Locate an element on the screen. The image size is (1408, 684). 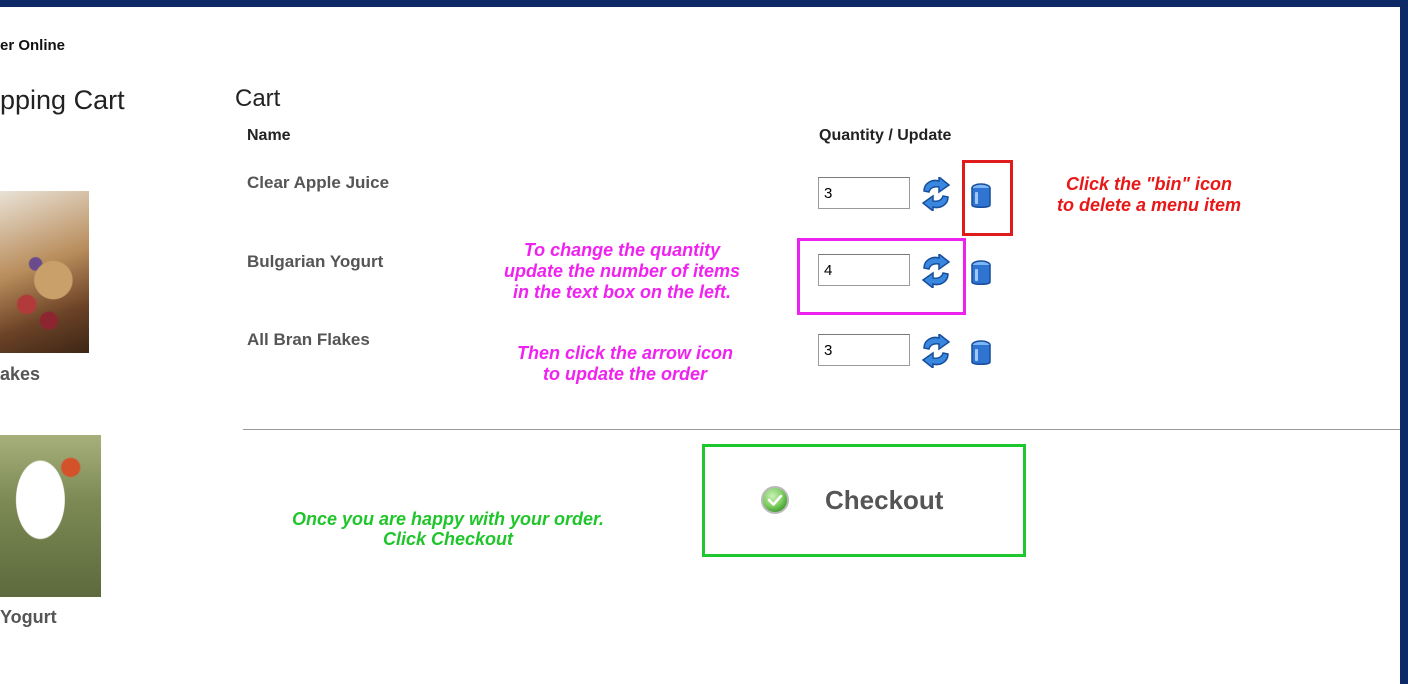
cart-title: Cart is located at coordinates (258, 98).